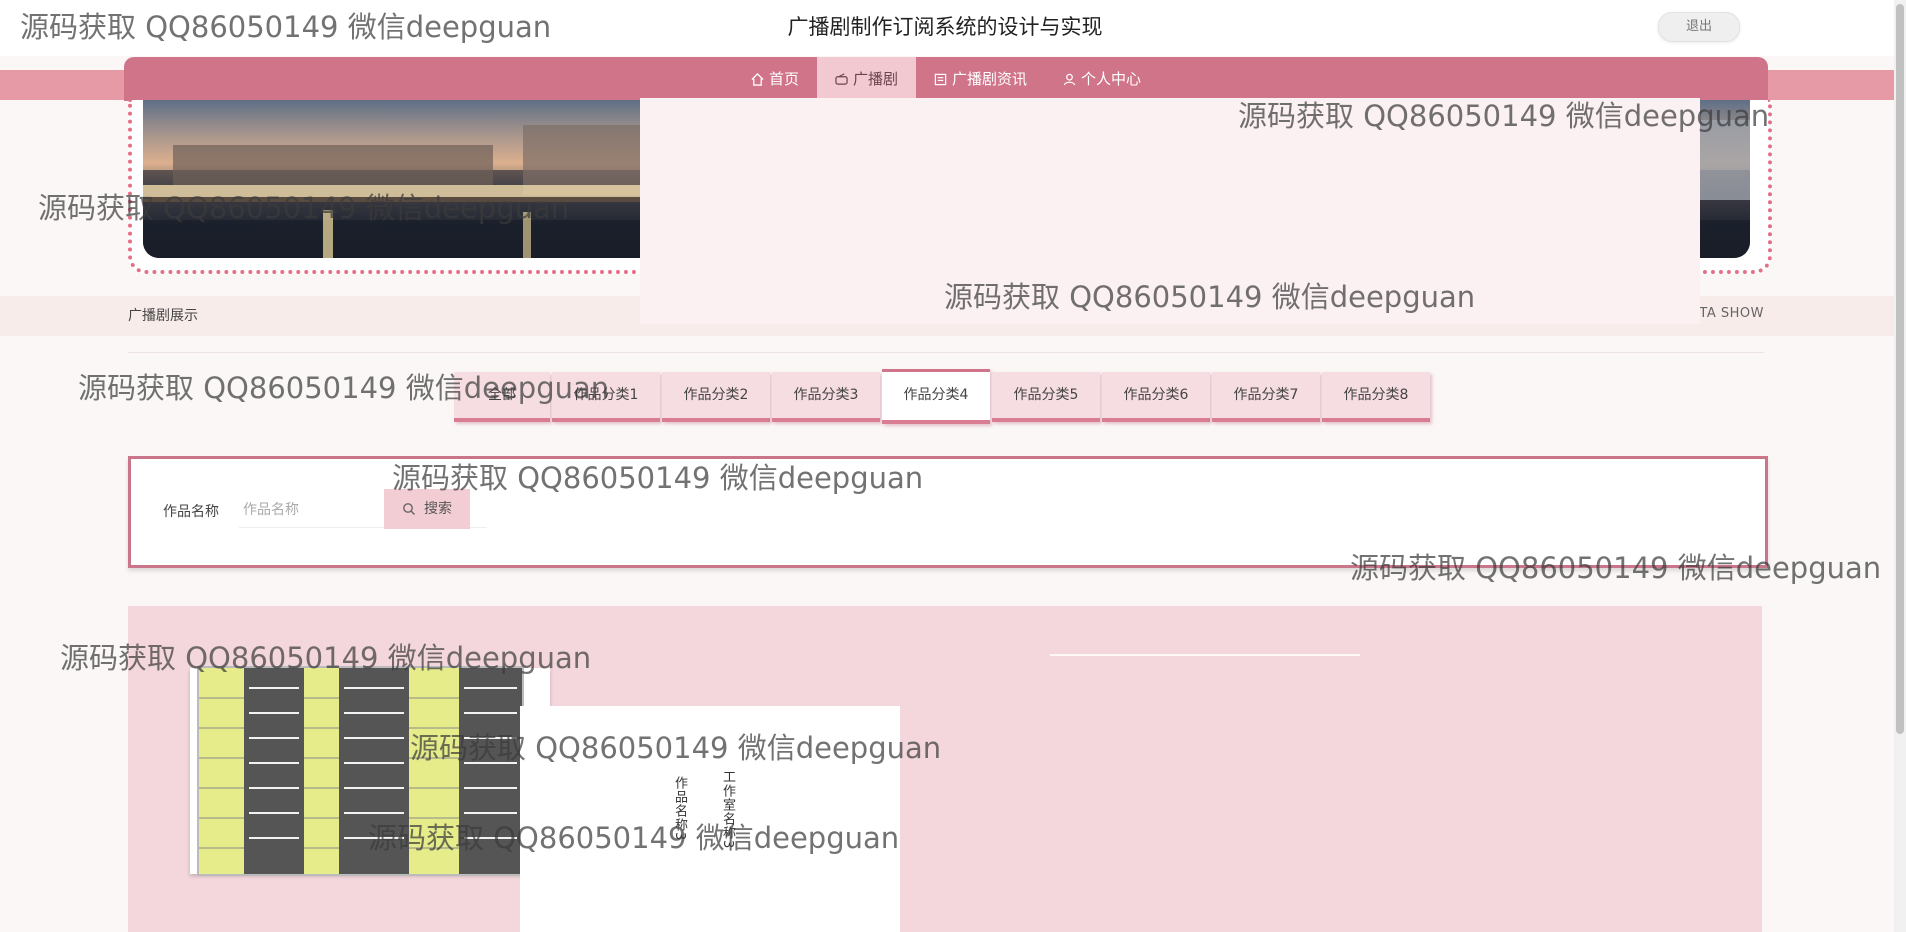 The width and height of the screenshot is (1906, 932). I want to click on product-name: 作品名称3, so click(679, 808).